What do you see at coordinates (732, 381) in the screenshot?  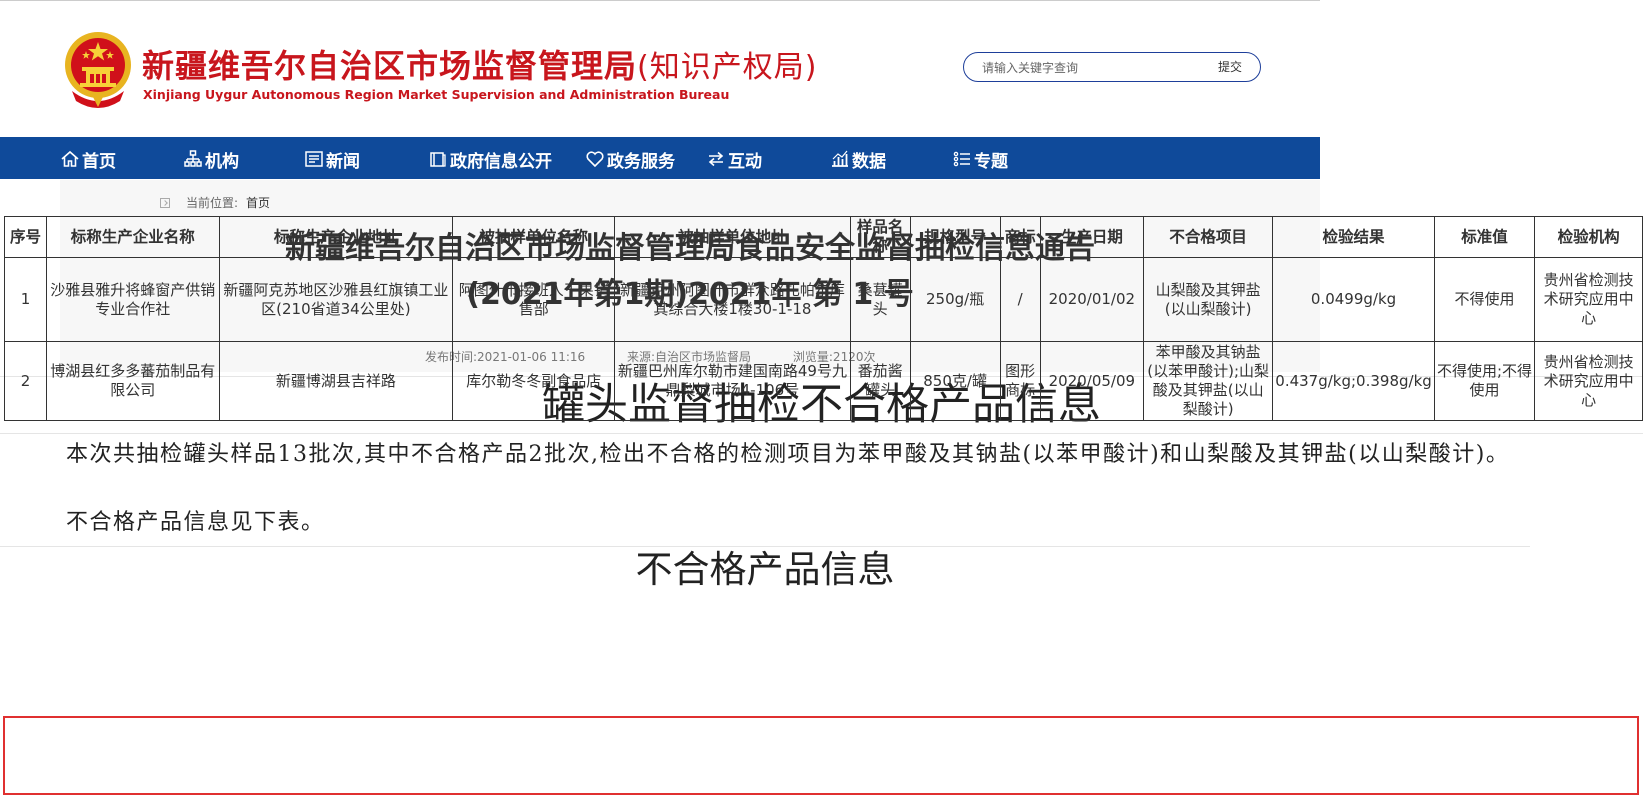 I see `table-cell: 新疆巴州库尔勒市建国南路49号九鼎梨城市场4-106号` at bounding box center [732, 381].